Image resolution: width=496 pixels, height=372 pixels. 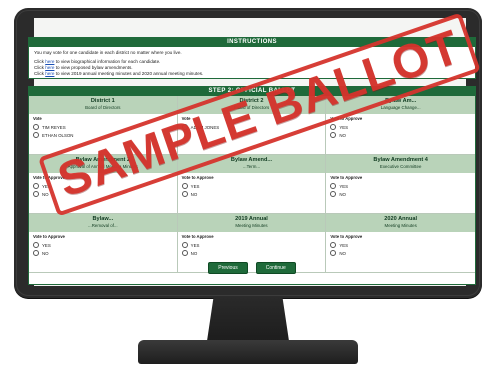 I want to click on continue-button: Continue, so click(x=275, y=268).